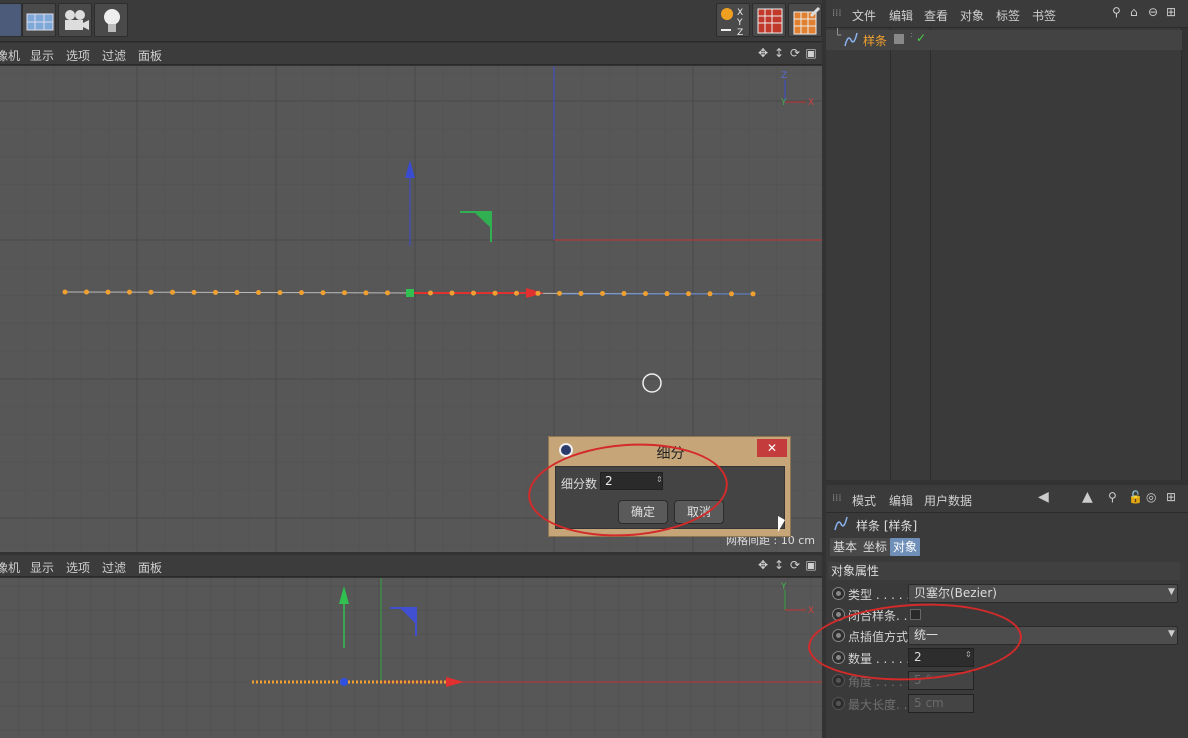 The width and height of the screenshot is (1188, 738). What do you see at coordinates (769, 20) in the screenshot?
I see `render-view-icon` at bounding box center [769, 20].